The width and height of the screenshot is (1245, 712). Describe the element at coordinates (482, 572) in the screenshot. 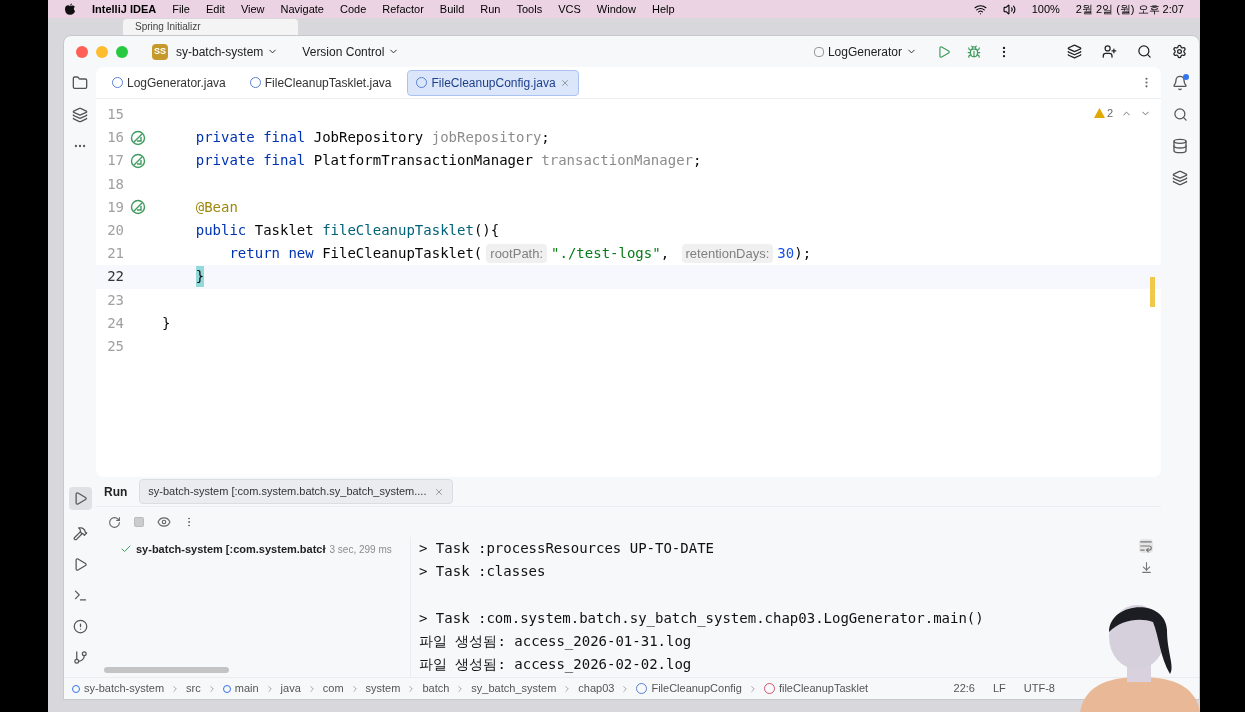

I see `console-line: > Task :classes` at that location.